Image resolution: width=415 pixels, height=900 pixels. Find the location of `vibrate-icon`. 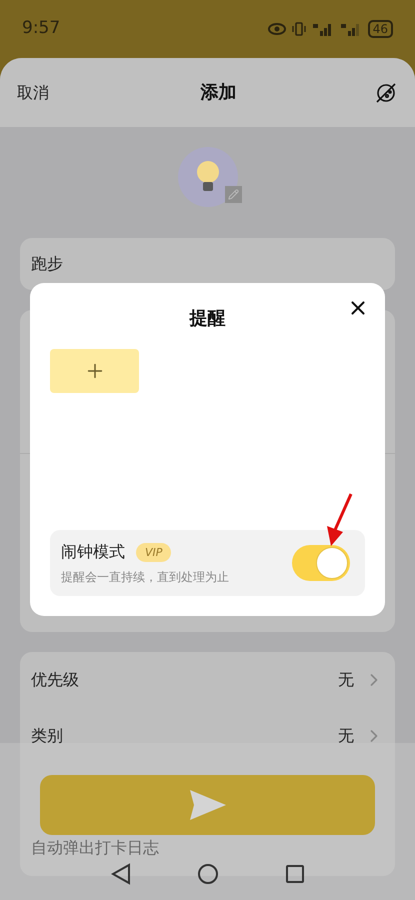

vibrate-icon is located at coordinates (299, 29).